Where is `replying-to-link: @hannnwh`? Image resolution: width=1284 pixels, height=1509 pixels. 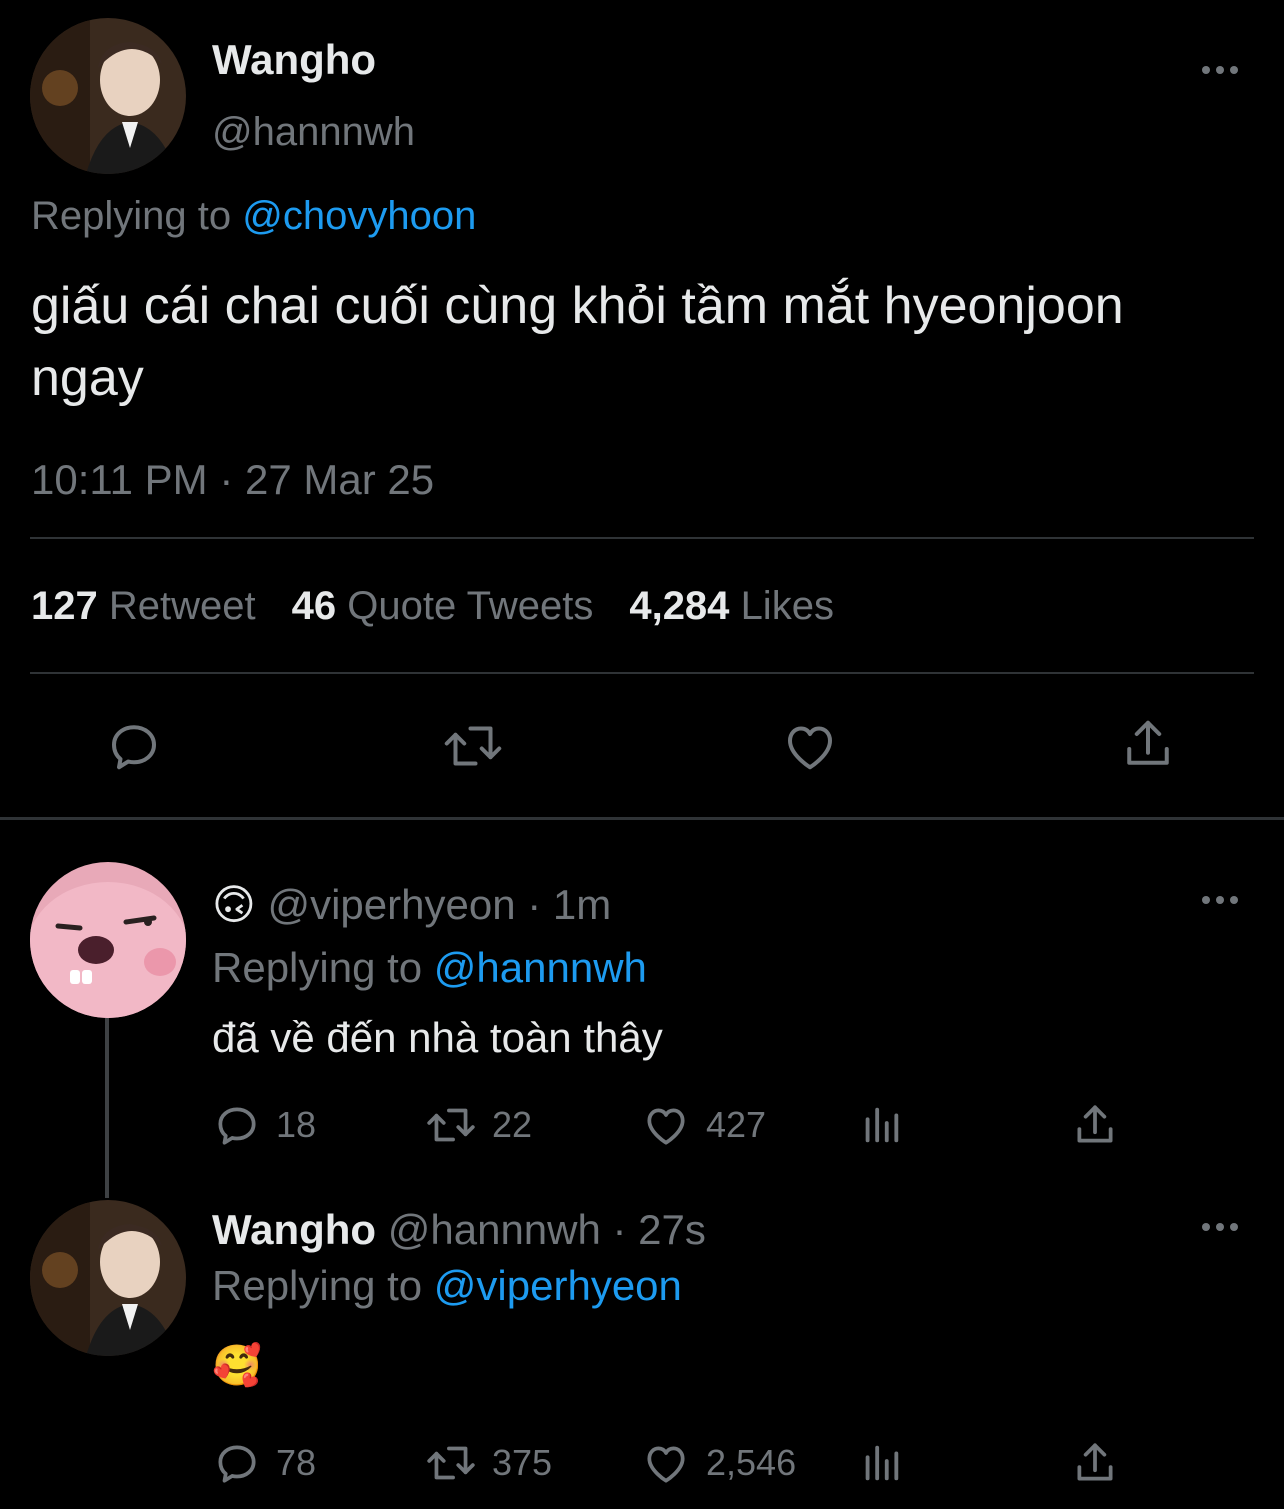
replying-to-link: @hannnwh is located at coordinates (540, 967).